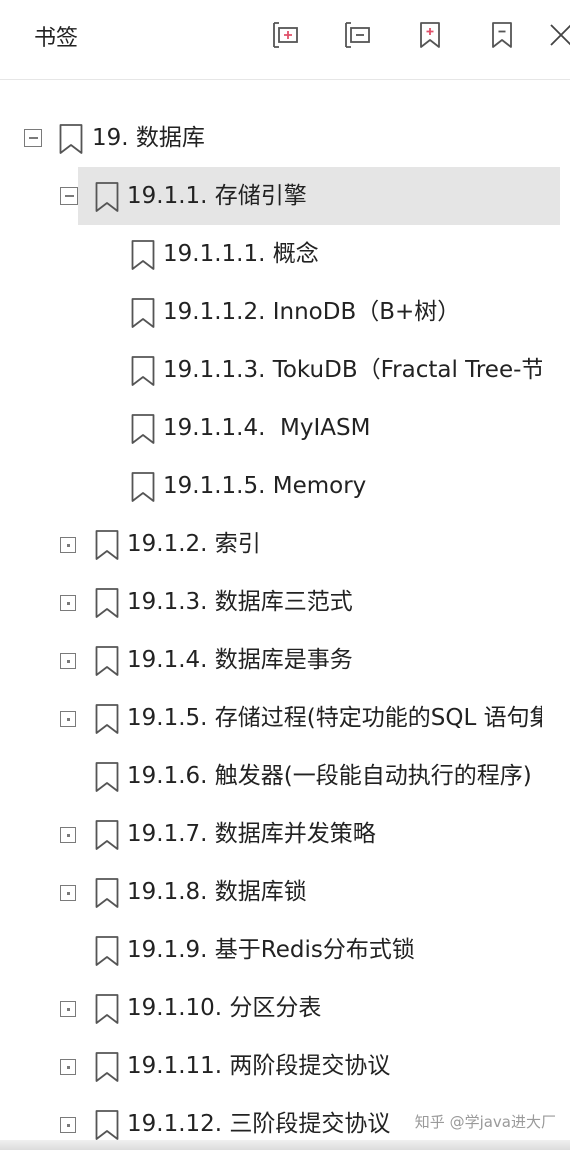 The height and width of the screenshot is (1150, 570). Describe the element at coordinates (352, 254) in the screenshot. I see `tree-item-label-clip: 19.1.1.1. 概念` at that location.